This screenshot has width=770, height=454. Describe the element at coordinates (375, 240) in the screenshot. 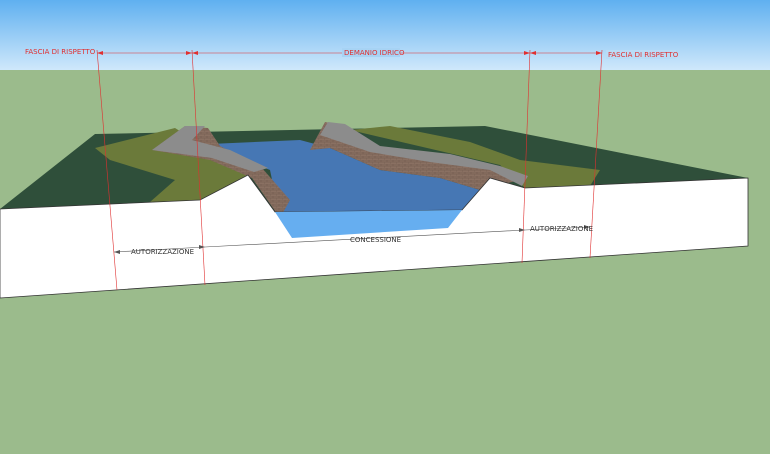

I see `label-concessione: CONCESSIONE` at that location.